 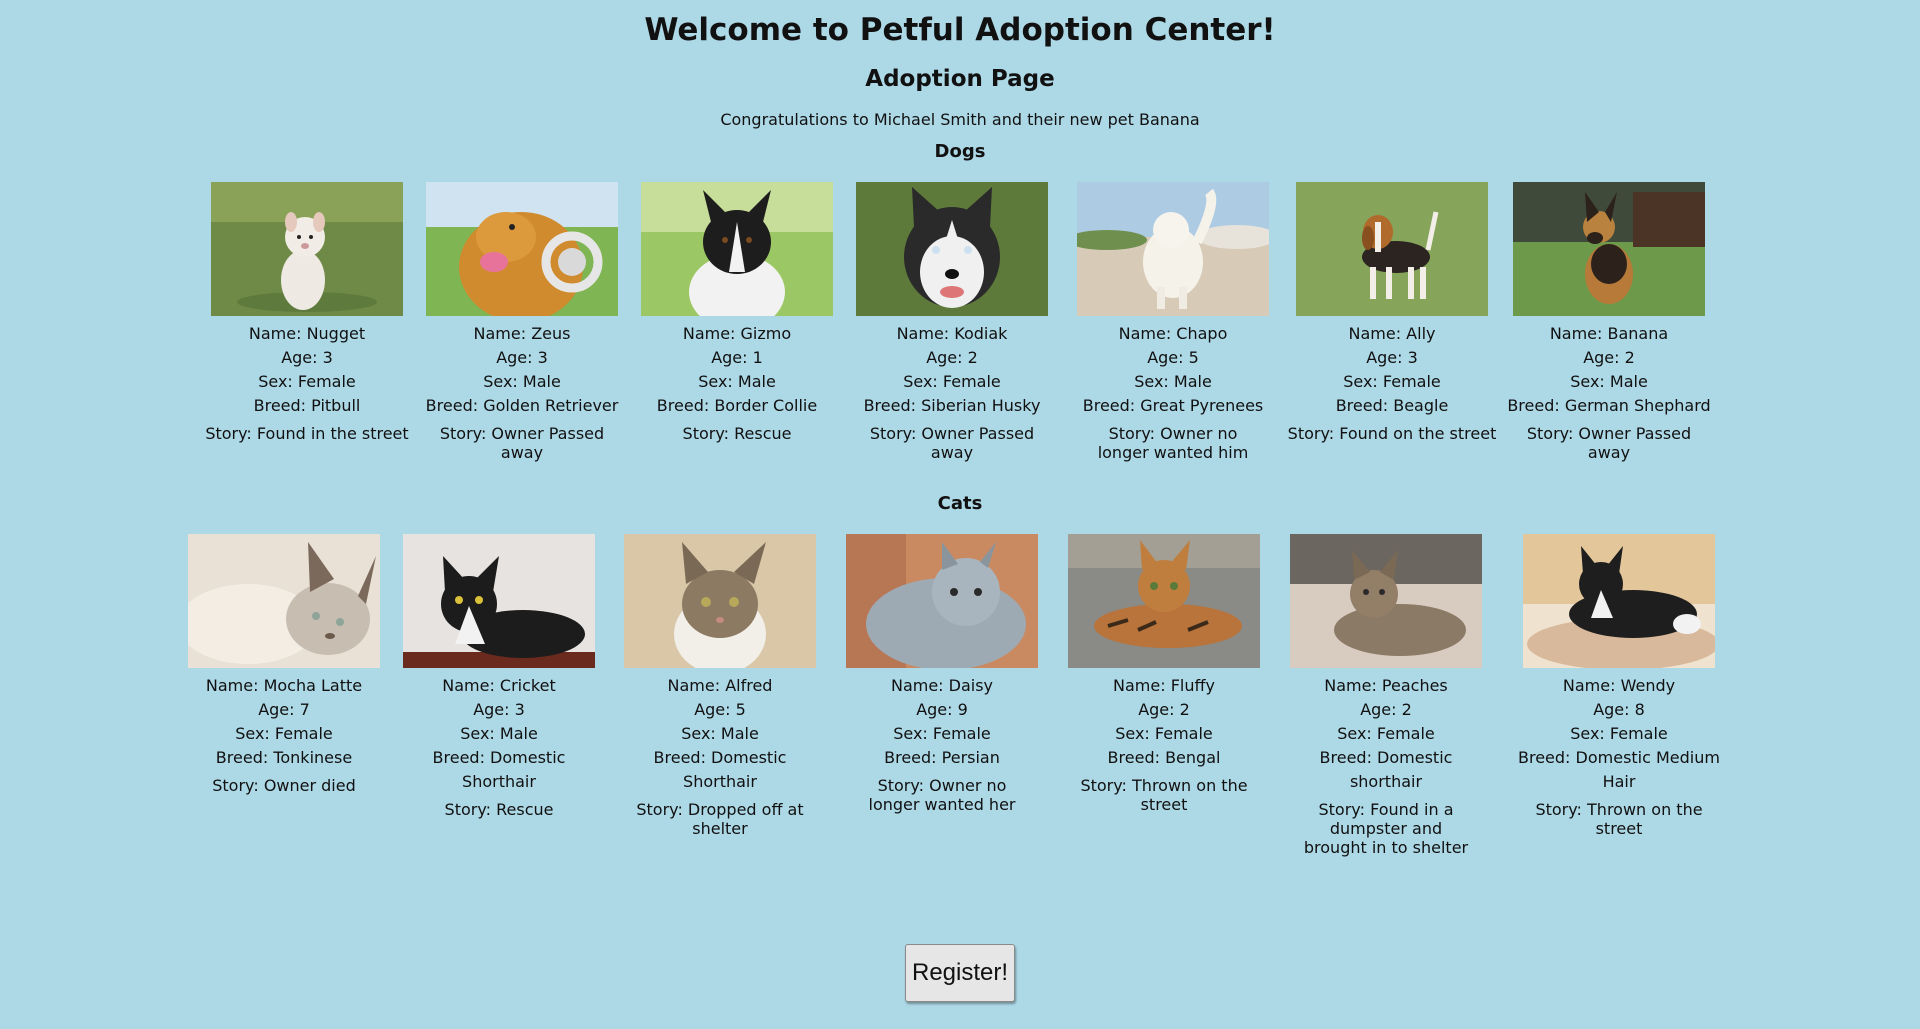 I want to click on cat-story: Story: Owner no longer wanted her, so click(x=942, y=795).